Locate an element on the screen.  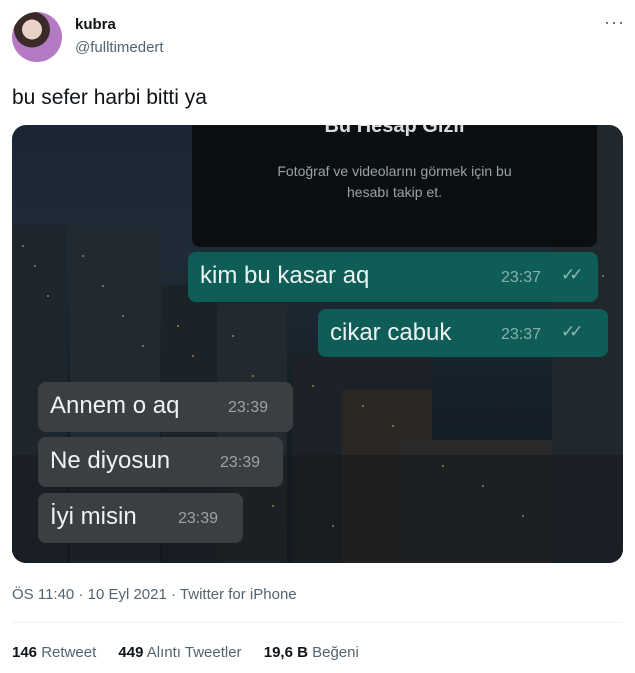
tweet-text: bu sefer harbi bitti ya is located at coordinates (109, 97).